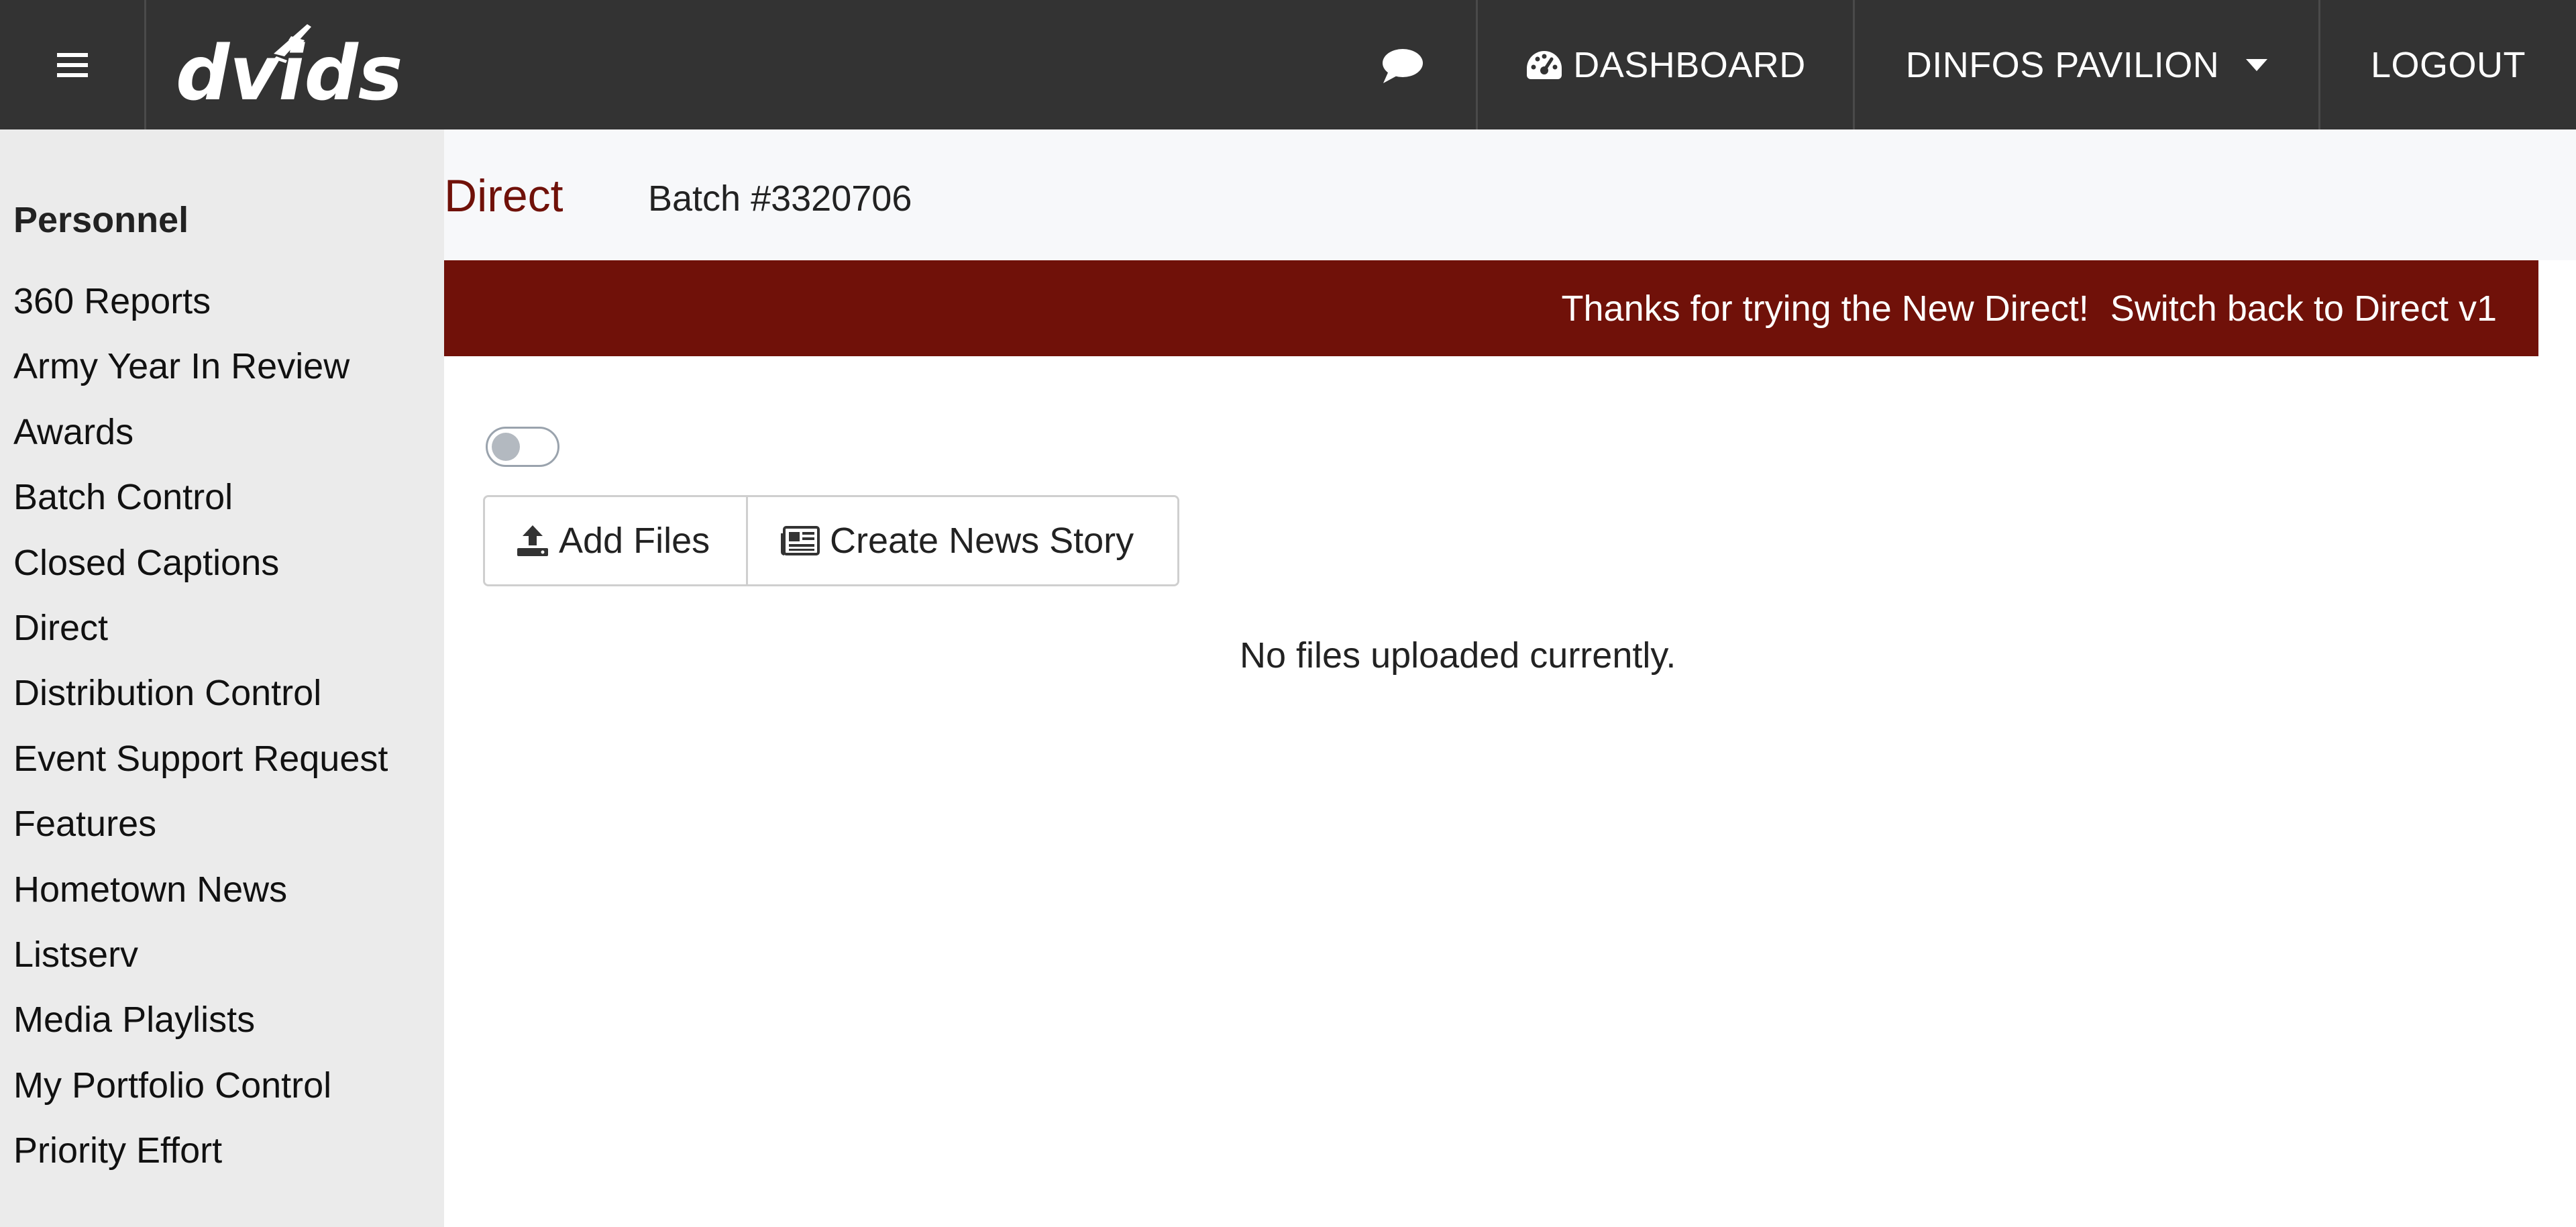 The height and width of the screenshot is (1227, 2576). I want to click on sidebar-heading: Personnel, so click(101, 220).